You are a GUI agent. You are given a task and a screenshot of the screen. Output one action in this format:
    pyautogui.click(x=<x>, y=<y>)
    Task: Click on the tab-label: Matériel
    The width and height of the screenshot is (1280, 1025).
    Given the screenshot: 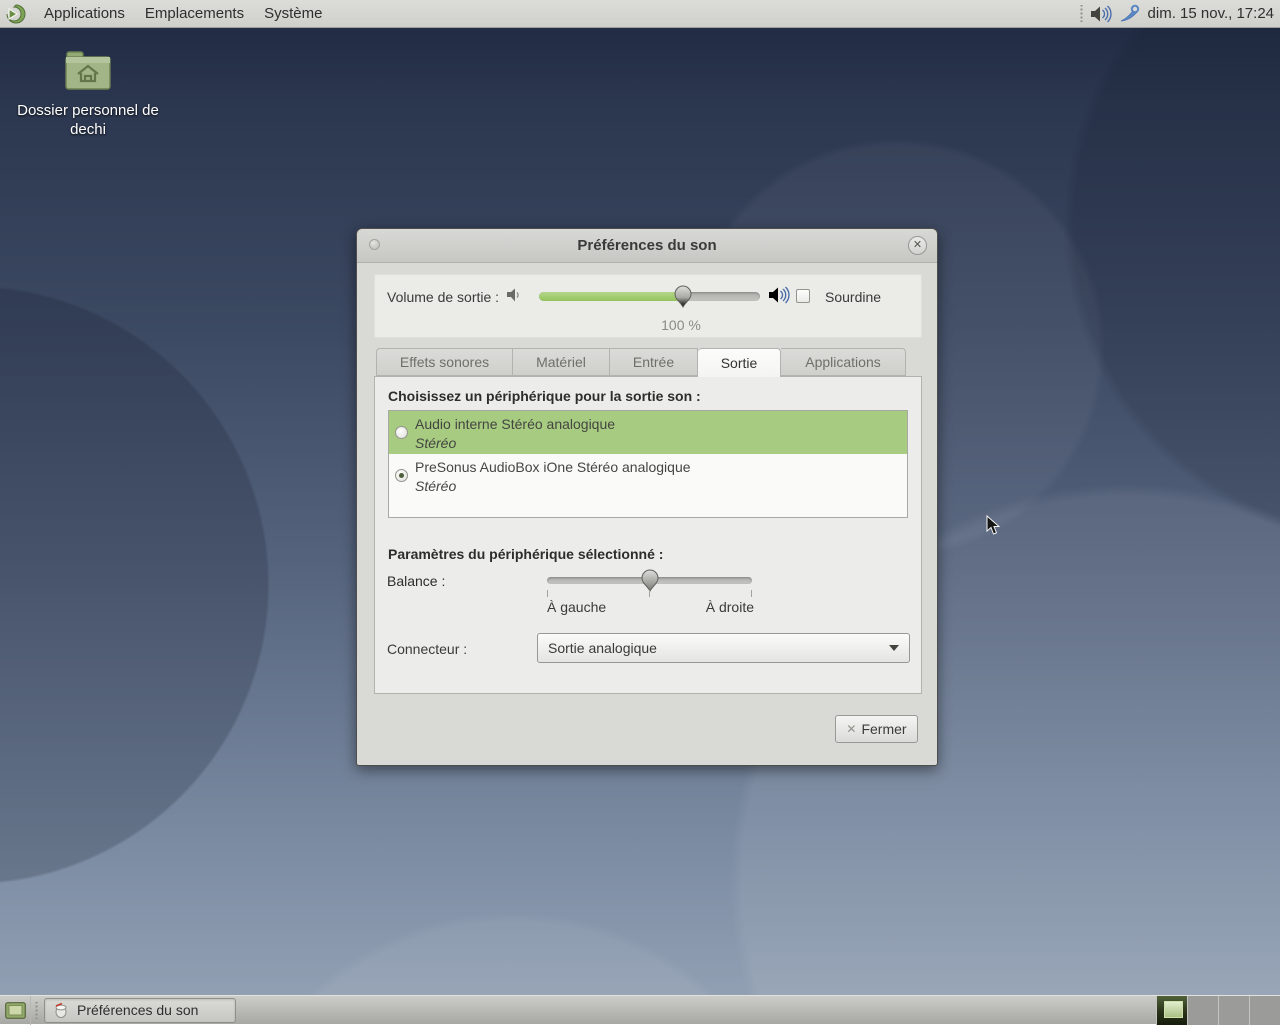 What is the action you would take?
    pyautogui.click(x=561, y=362)
    